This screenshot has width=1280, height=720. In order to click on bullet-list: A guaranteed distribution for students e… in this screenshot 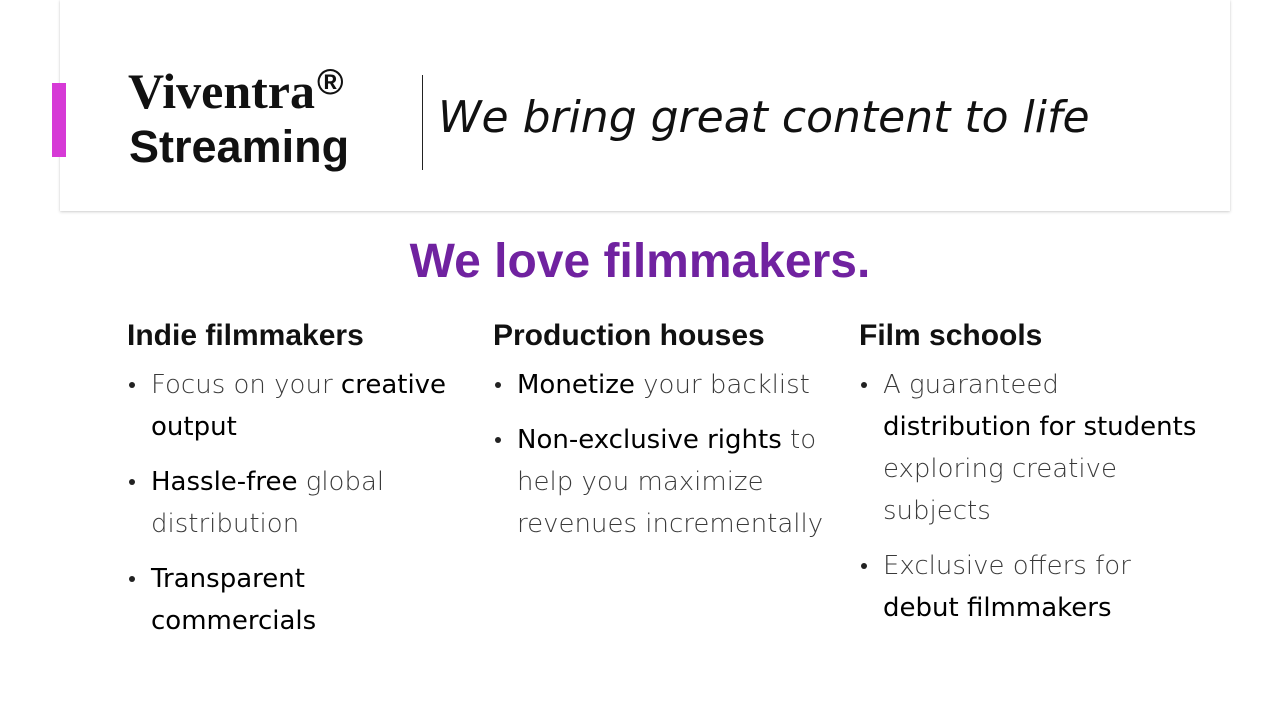, I will do `click(1034, 496)`.